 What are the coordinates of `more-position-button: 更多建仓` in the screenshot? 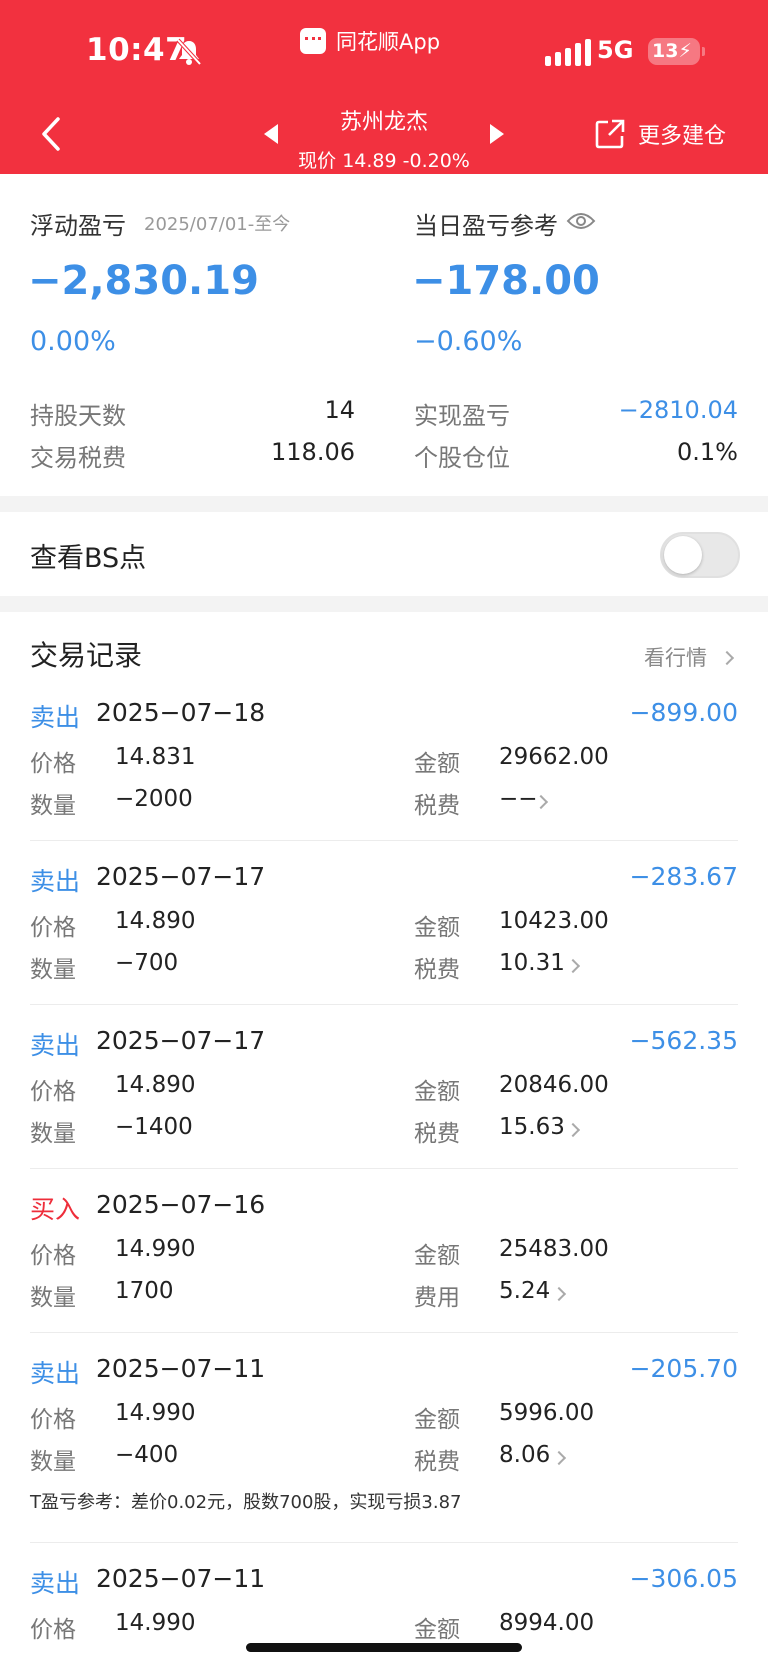 It's located at (660, 134).